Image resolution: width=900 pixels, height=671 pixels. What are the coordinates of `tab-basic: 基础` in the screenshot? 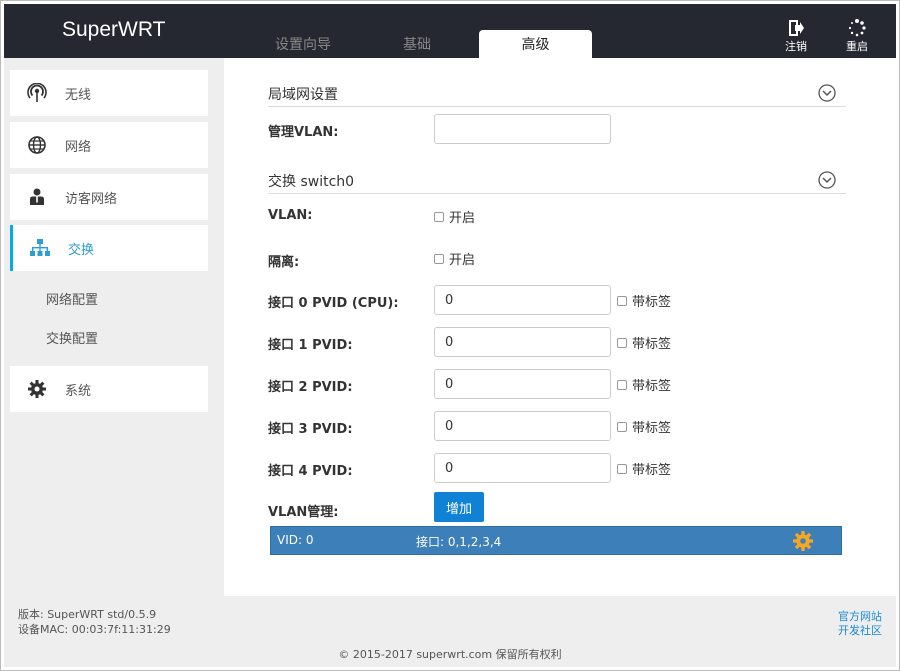 It's located at (417, 45).